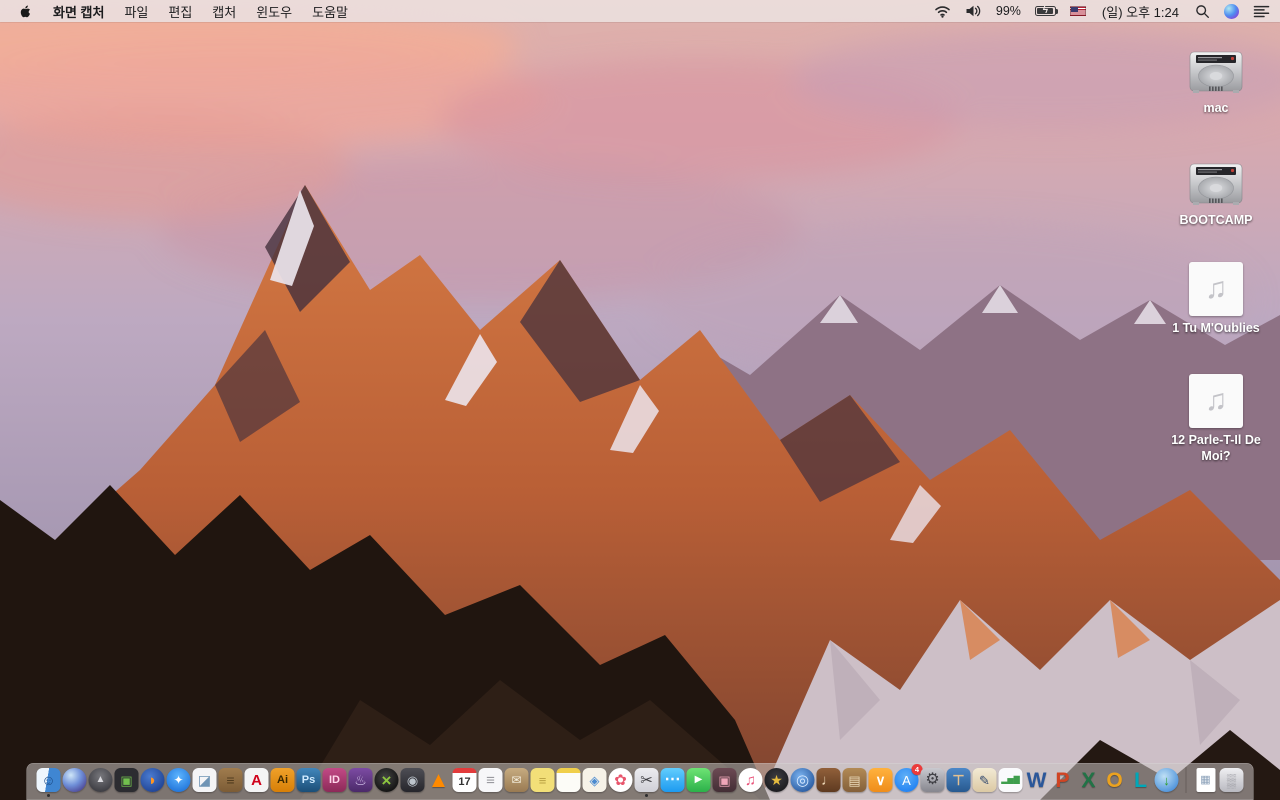 The height and width of the screenshot is (800, 1280). I want to click on volume-icon, so click(973, 11).